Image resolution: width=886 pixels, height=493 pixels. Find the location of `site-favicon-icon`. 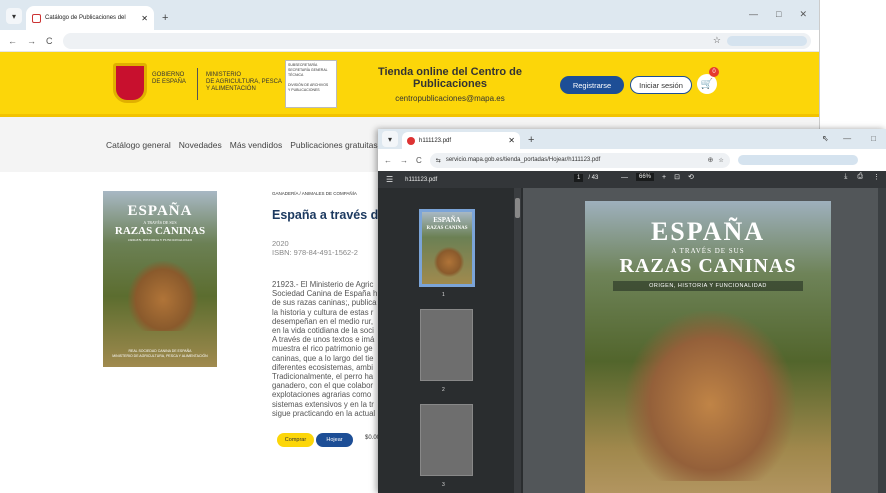

site-favicon-icon is located at coordinates (36, 18).